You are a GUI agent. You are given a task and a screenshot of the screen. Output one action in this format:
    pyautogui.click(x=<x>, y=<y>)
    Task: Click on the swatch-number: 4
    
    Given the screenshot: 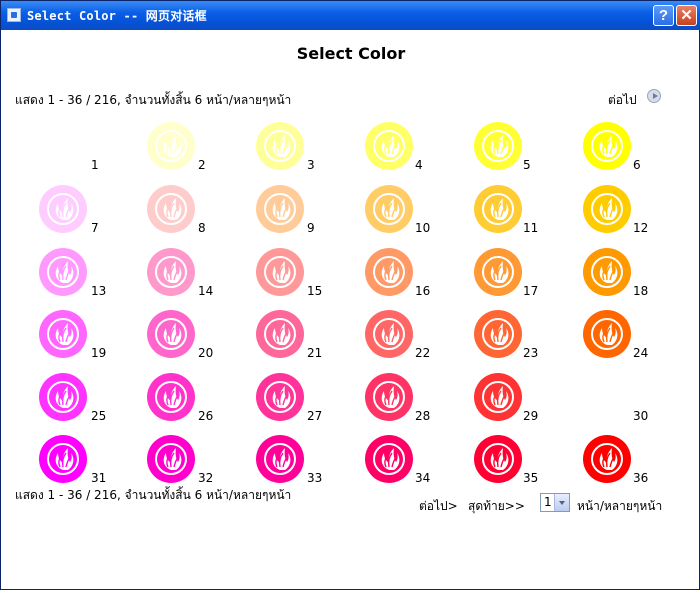 What is the action you would take?
    pyautogui.click(x=419, y=165)
    